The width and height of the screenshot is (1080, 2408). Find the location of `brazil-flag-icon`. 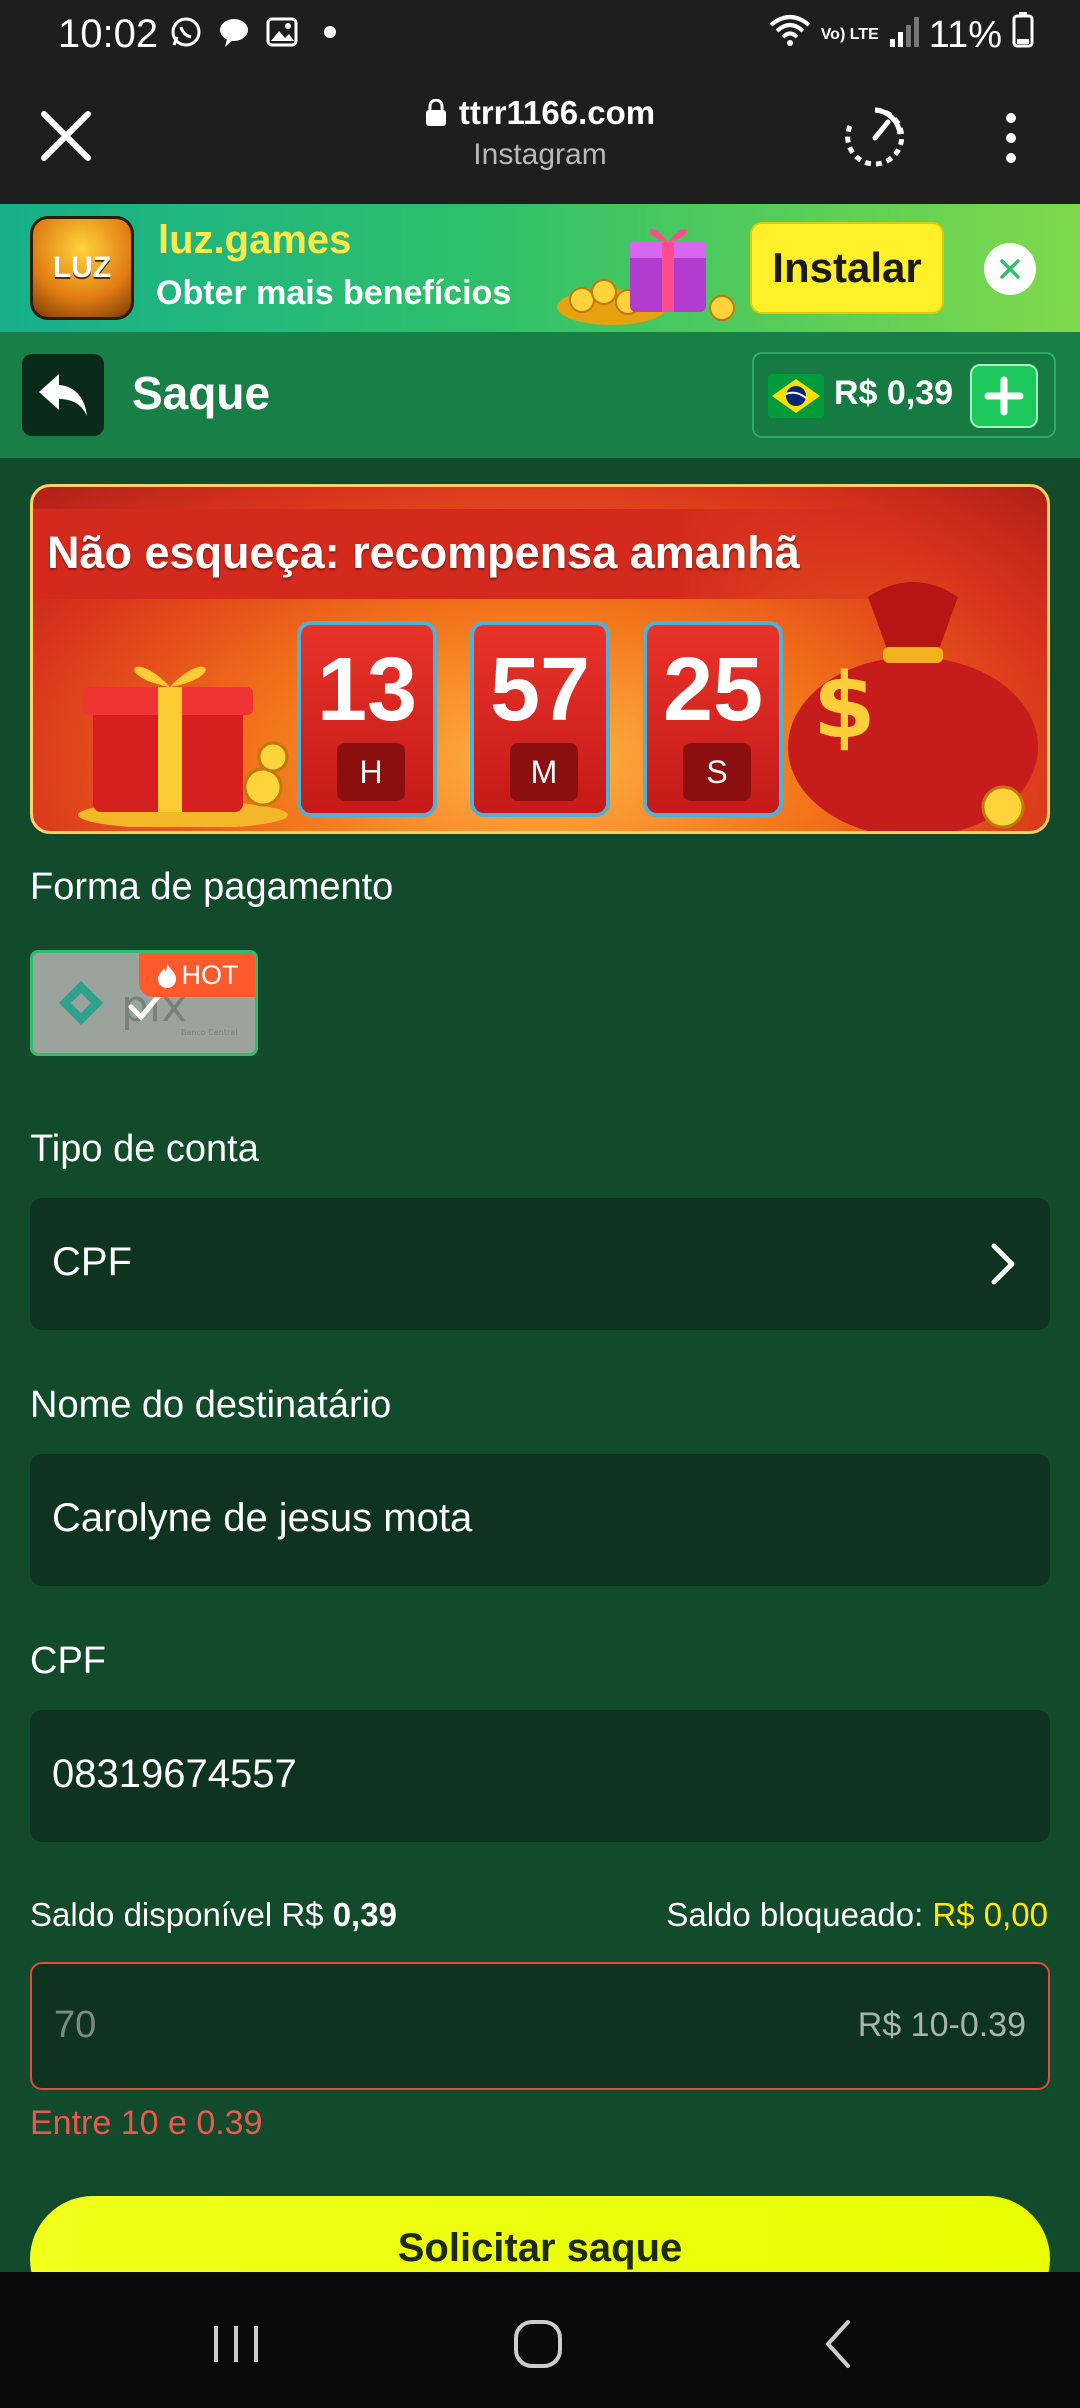

brazil-flag-icon is located at coordinates (796, 396).